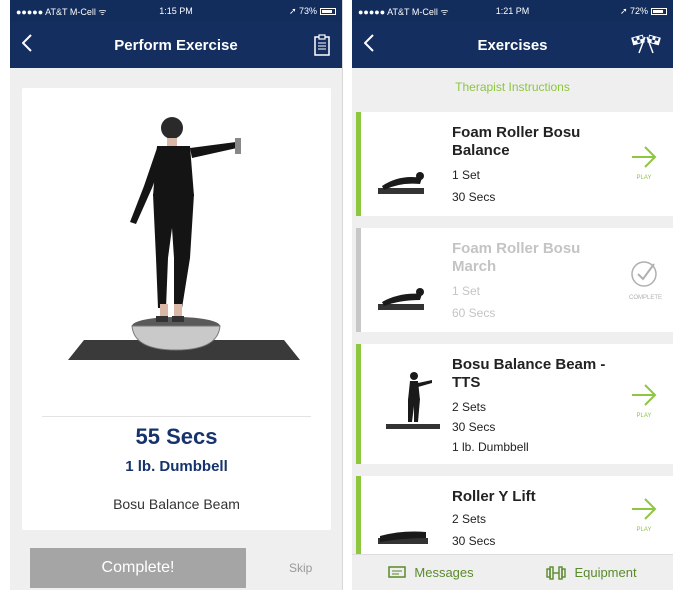 The image size is (673, 590). I want to click on therapist-instructions-link: Therapist Instructions, so click(512, 87).